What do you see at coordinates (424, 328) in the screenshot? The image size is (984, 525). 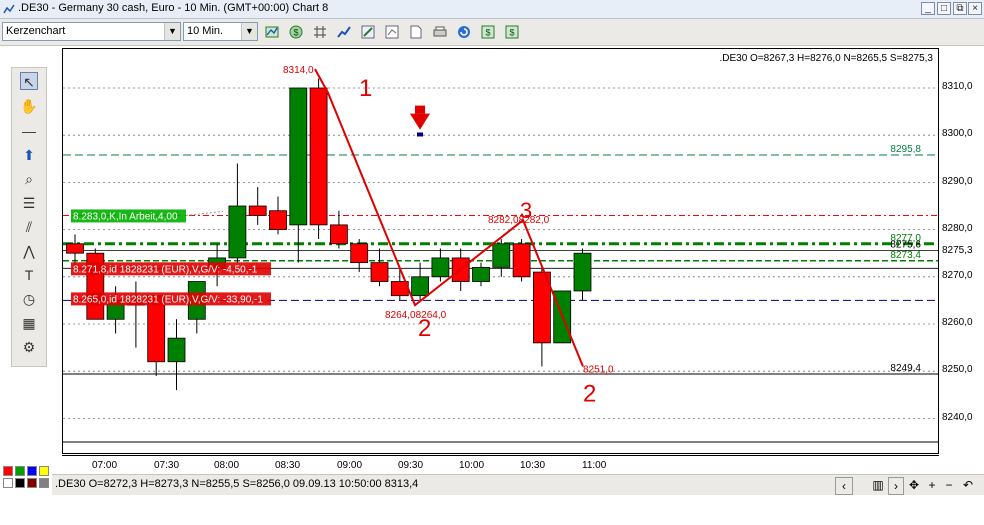 I see `wave-2a-label: 2` at bounding box center [424, 328].